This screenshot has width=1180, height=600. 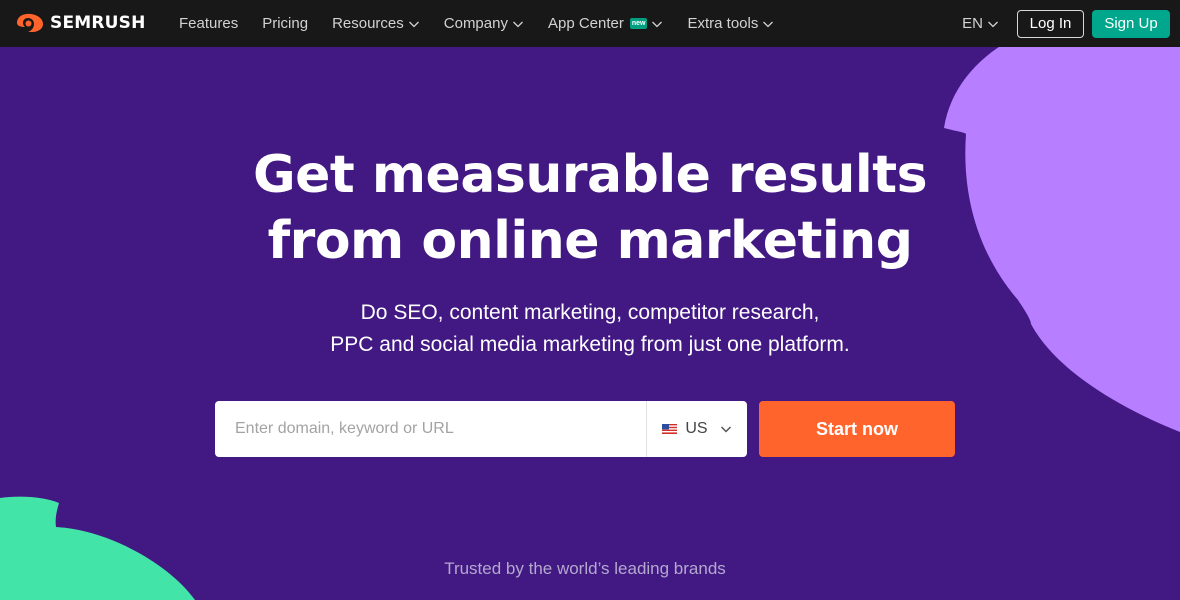 I want to click on green-blob-shape, so click(x=97, y=548).